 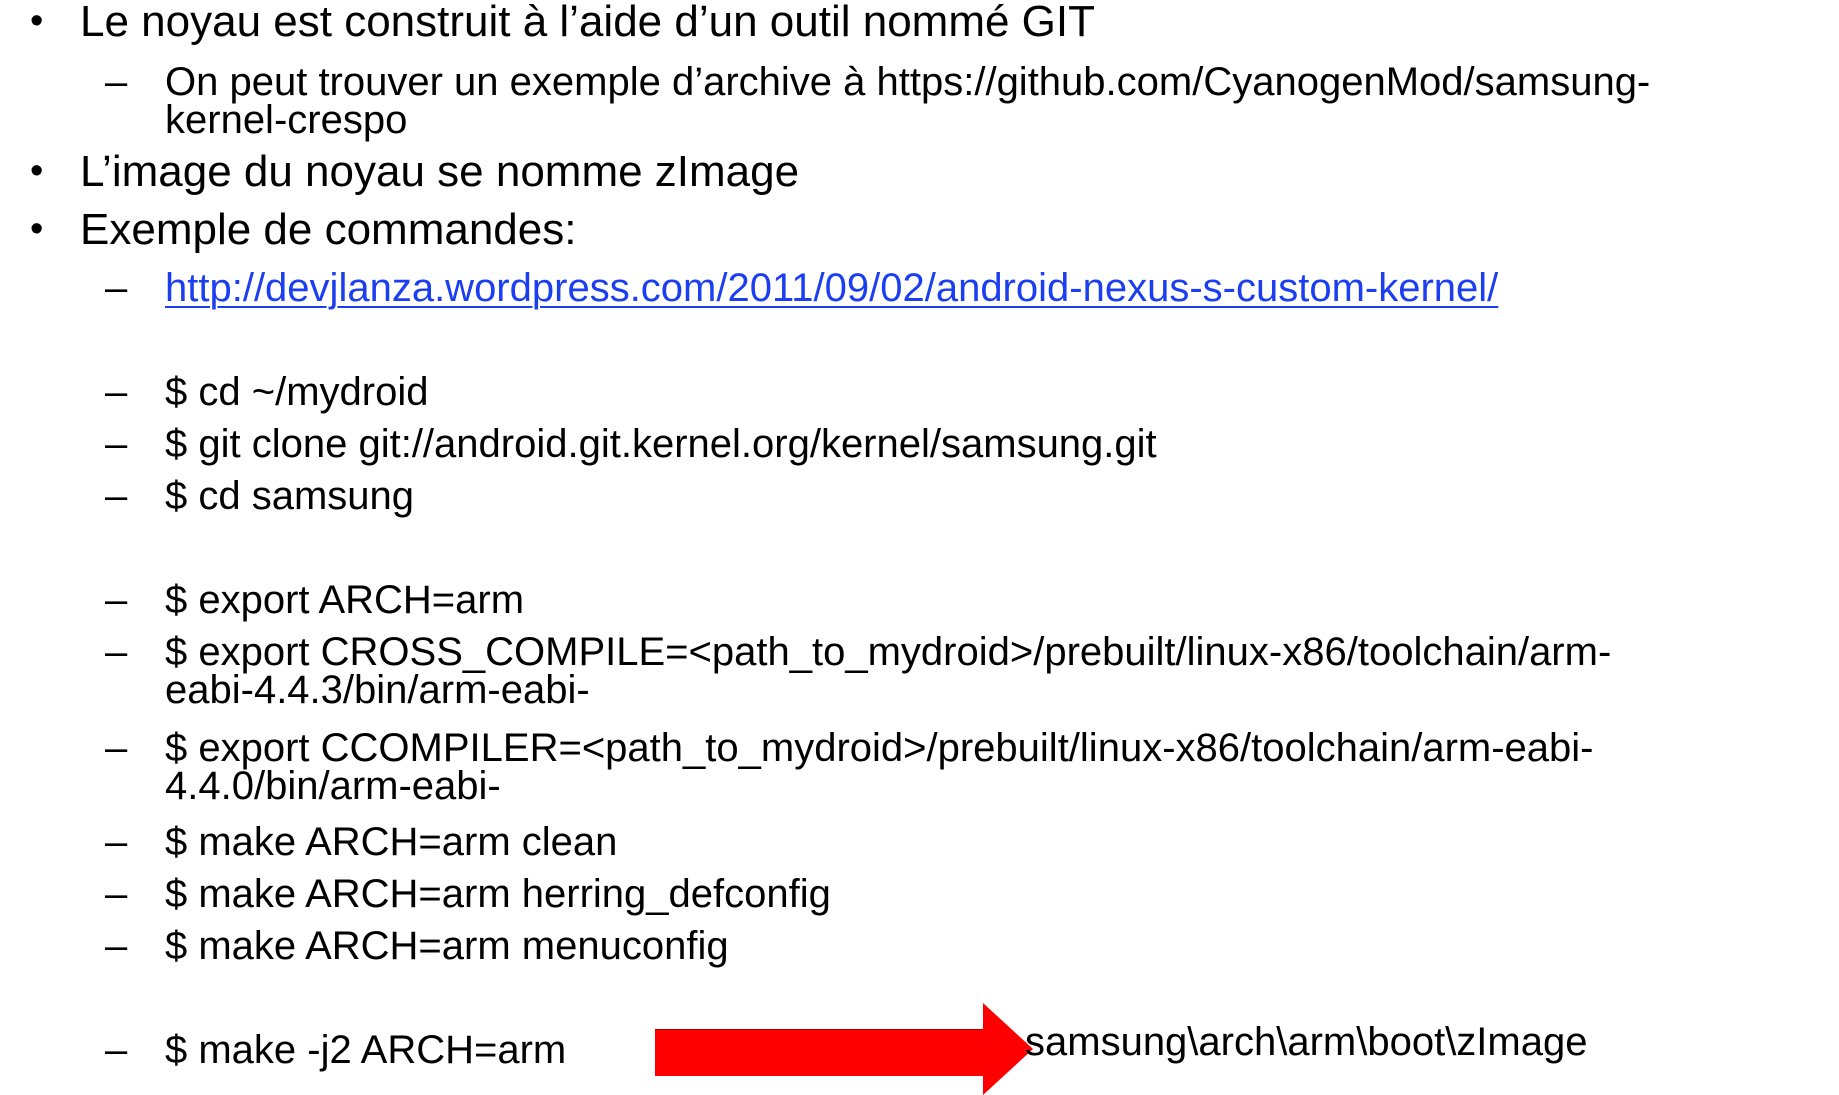 I want to click on cmd-export-arch: $ export ARCH=arm, so click(x=345, y=600).